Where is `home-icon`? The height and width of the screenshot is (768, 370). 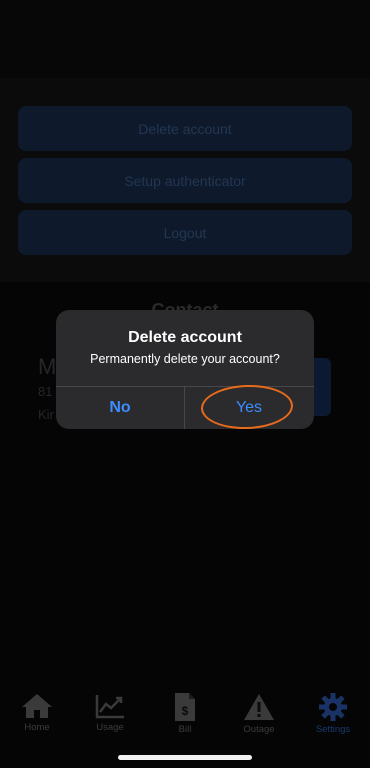 home-icon is located at coordinates (37, 706).